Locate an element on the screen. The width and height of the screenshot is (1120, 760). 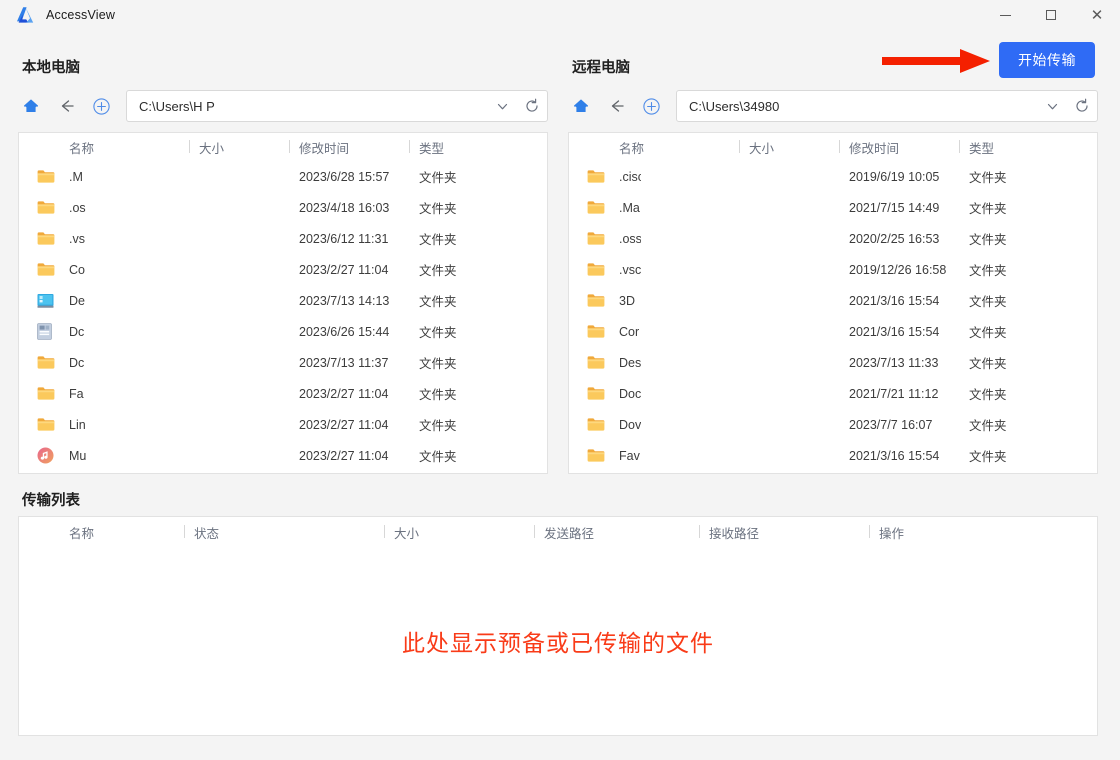
file-name-label: Cor is located at coordinates (629, 331).